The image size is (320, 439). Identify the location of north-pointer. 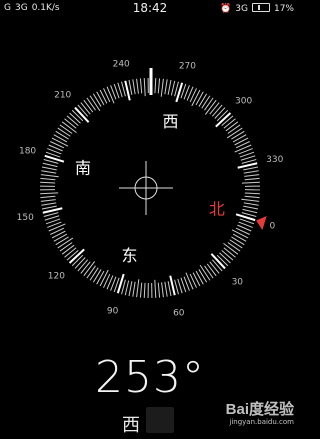
(261, 223).